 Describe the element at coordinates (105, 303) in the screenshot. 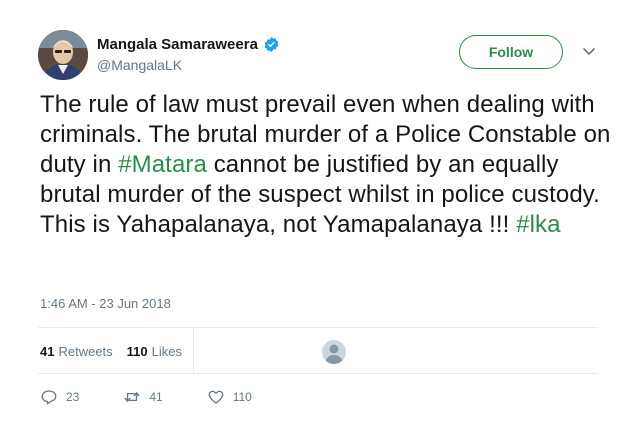

I see `tweet-timestamp: 1:46 AM - 23 Jun 2018` at that location.